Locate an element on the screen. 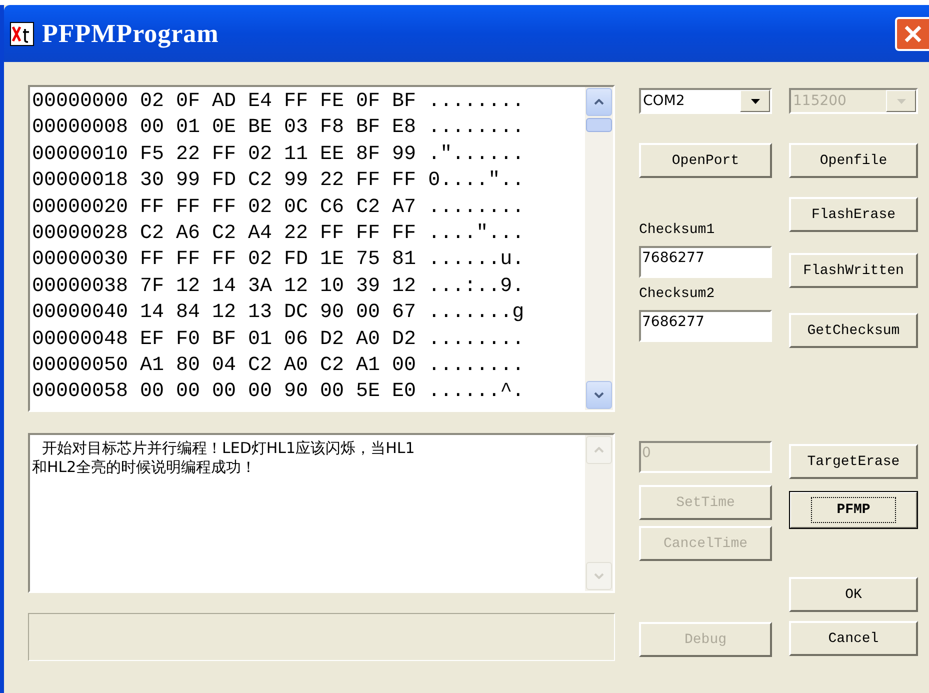 The image size is (929, 693). hex-line: 00000030 FF FF FF 02 FD 1E 75 81 ......u. is located at coordinates (279, 260).